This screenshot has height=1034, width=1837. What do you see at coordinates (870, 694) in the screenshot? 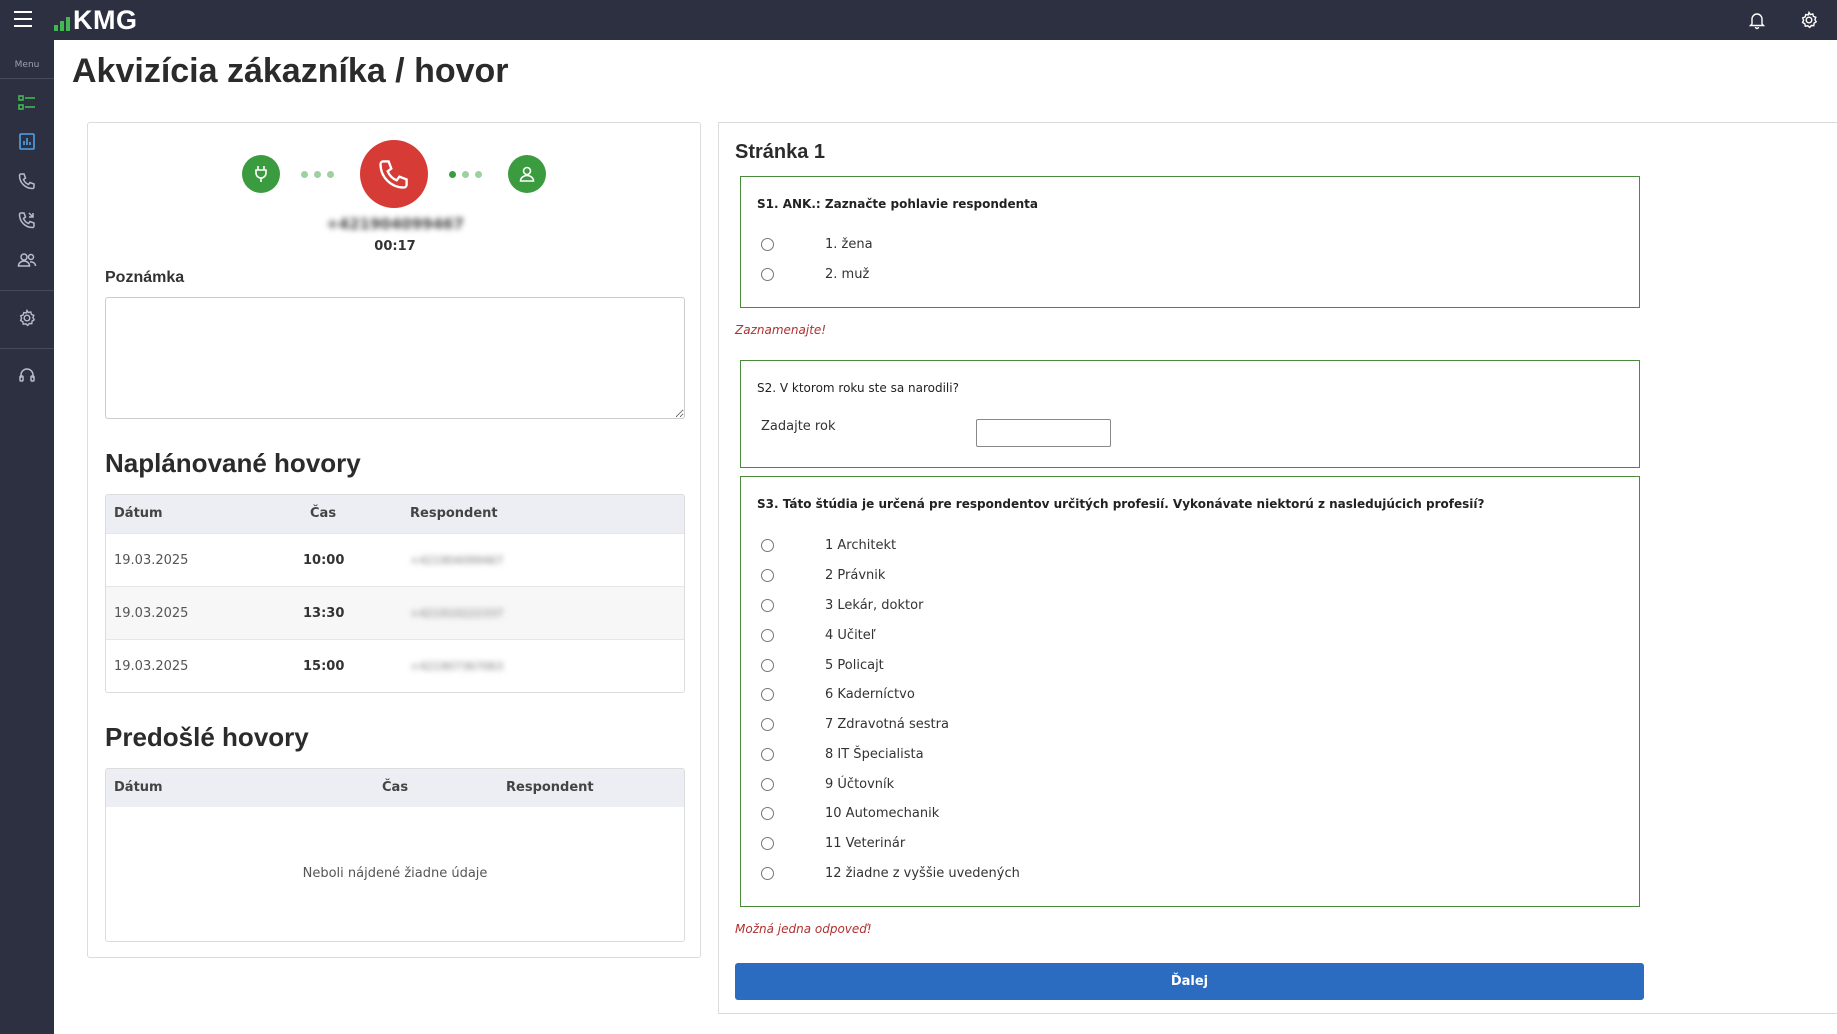
I see `option-label: 6 Kaderníctvo` at bounding box center [870, 694].